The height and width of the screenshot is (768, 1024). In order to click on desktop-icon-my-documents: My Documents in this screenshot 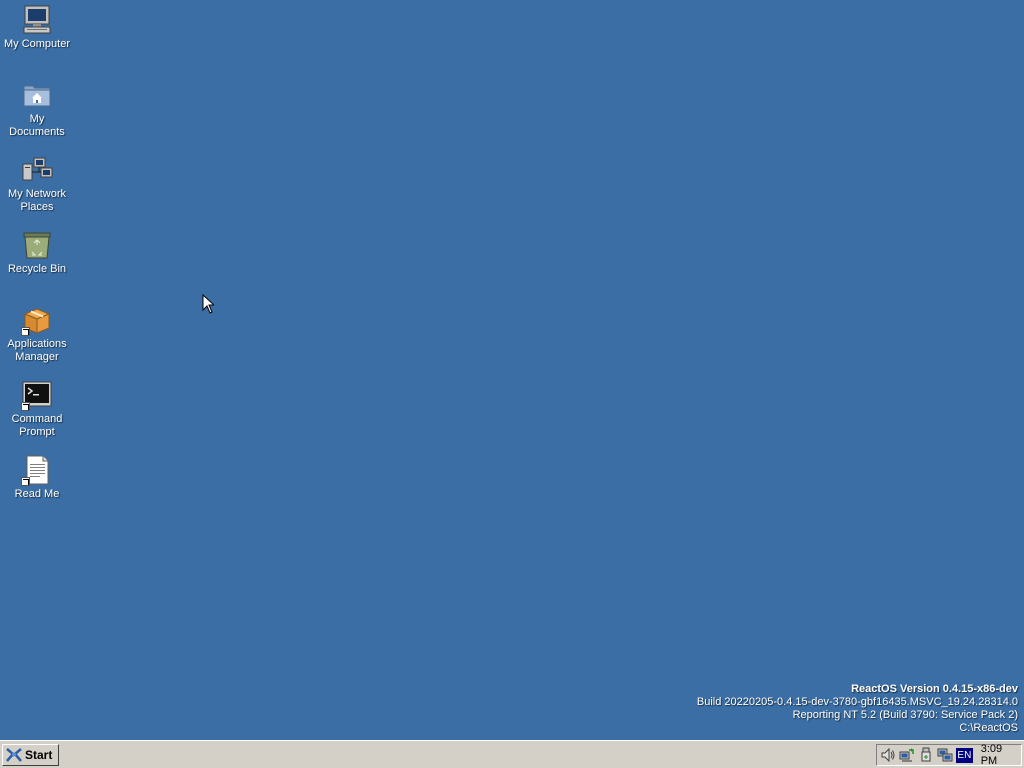, I will do `click(37, 114)`.